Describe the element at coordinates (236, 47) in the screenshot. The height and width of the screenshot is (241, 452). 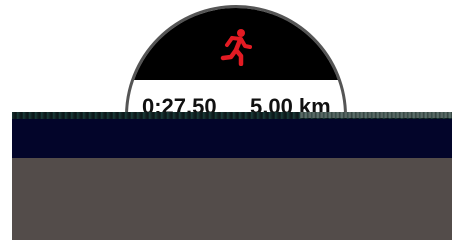
I see `running-person-icon` at that location.